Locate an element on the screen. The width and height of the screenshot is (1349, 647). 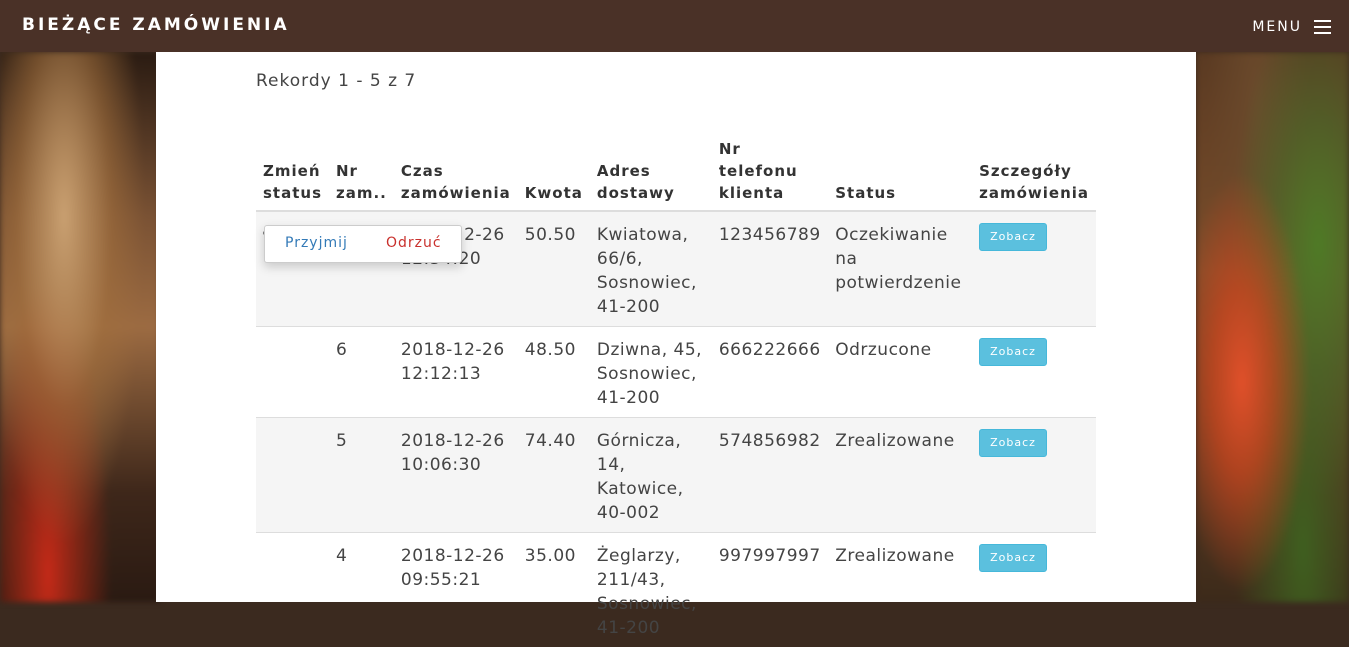
order-amount: 50.50 is located at coordinates (554, 269).